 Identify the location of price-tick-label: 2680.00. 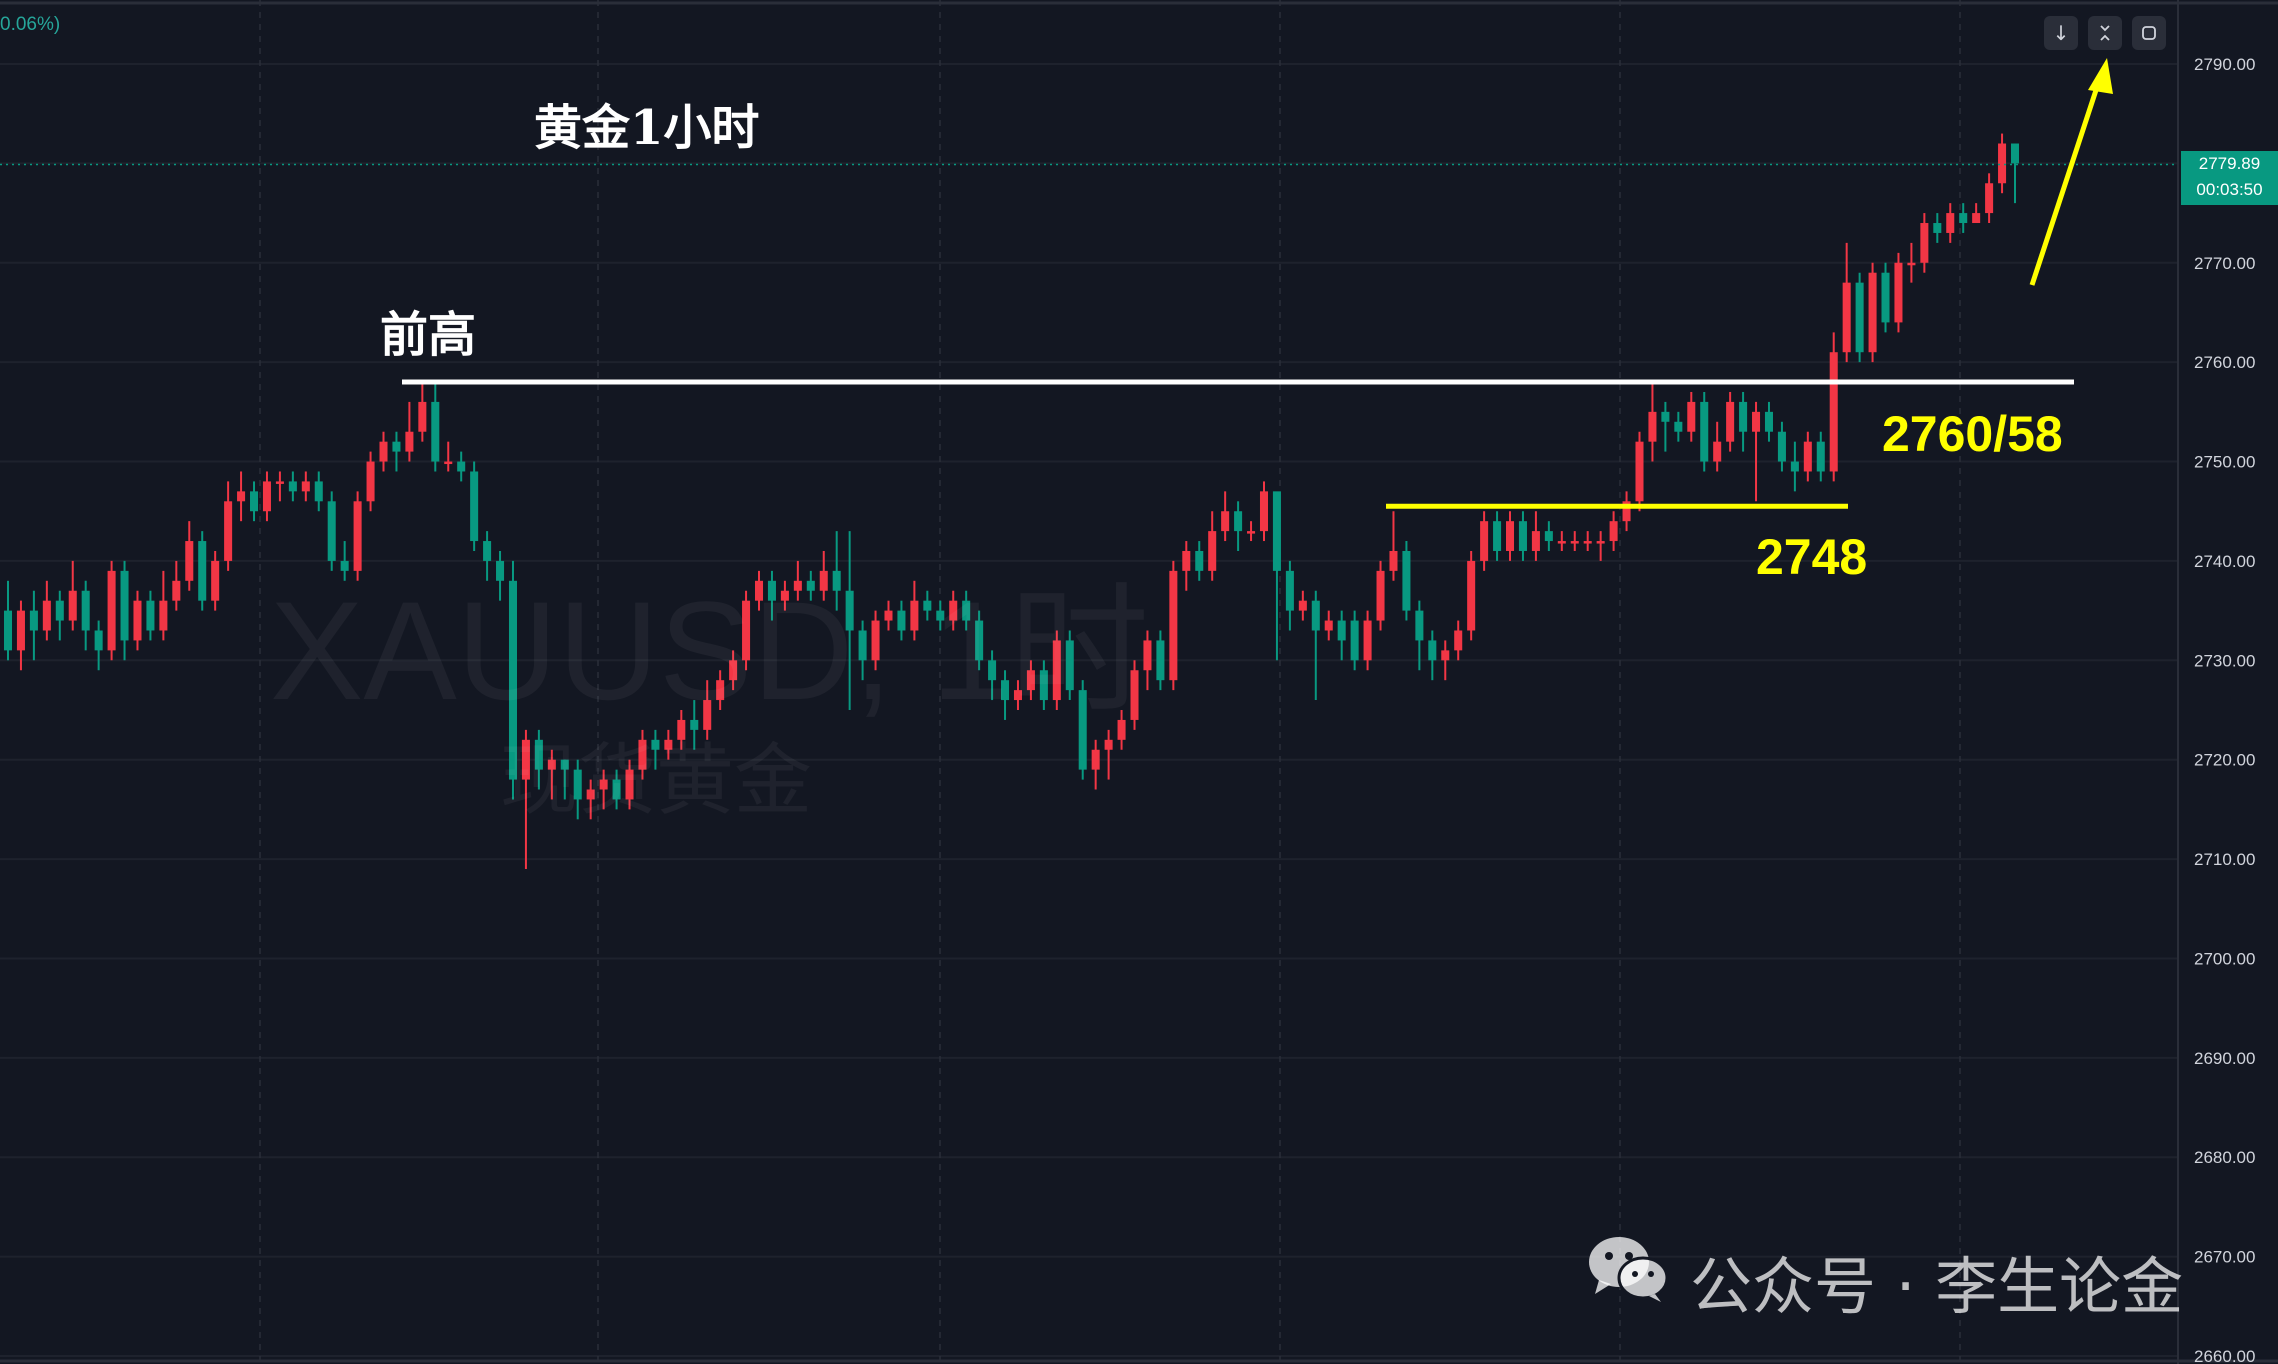
(2224, 1157).